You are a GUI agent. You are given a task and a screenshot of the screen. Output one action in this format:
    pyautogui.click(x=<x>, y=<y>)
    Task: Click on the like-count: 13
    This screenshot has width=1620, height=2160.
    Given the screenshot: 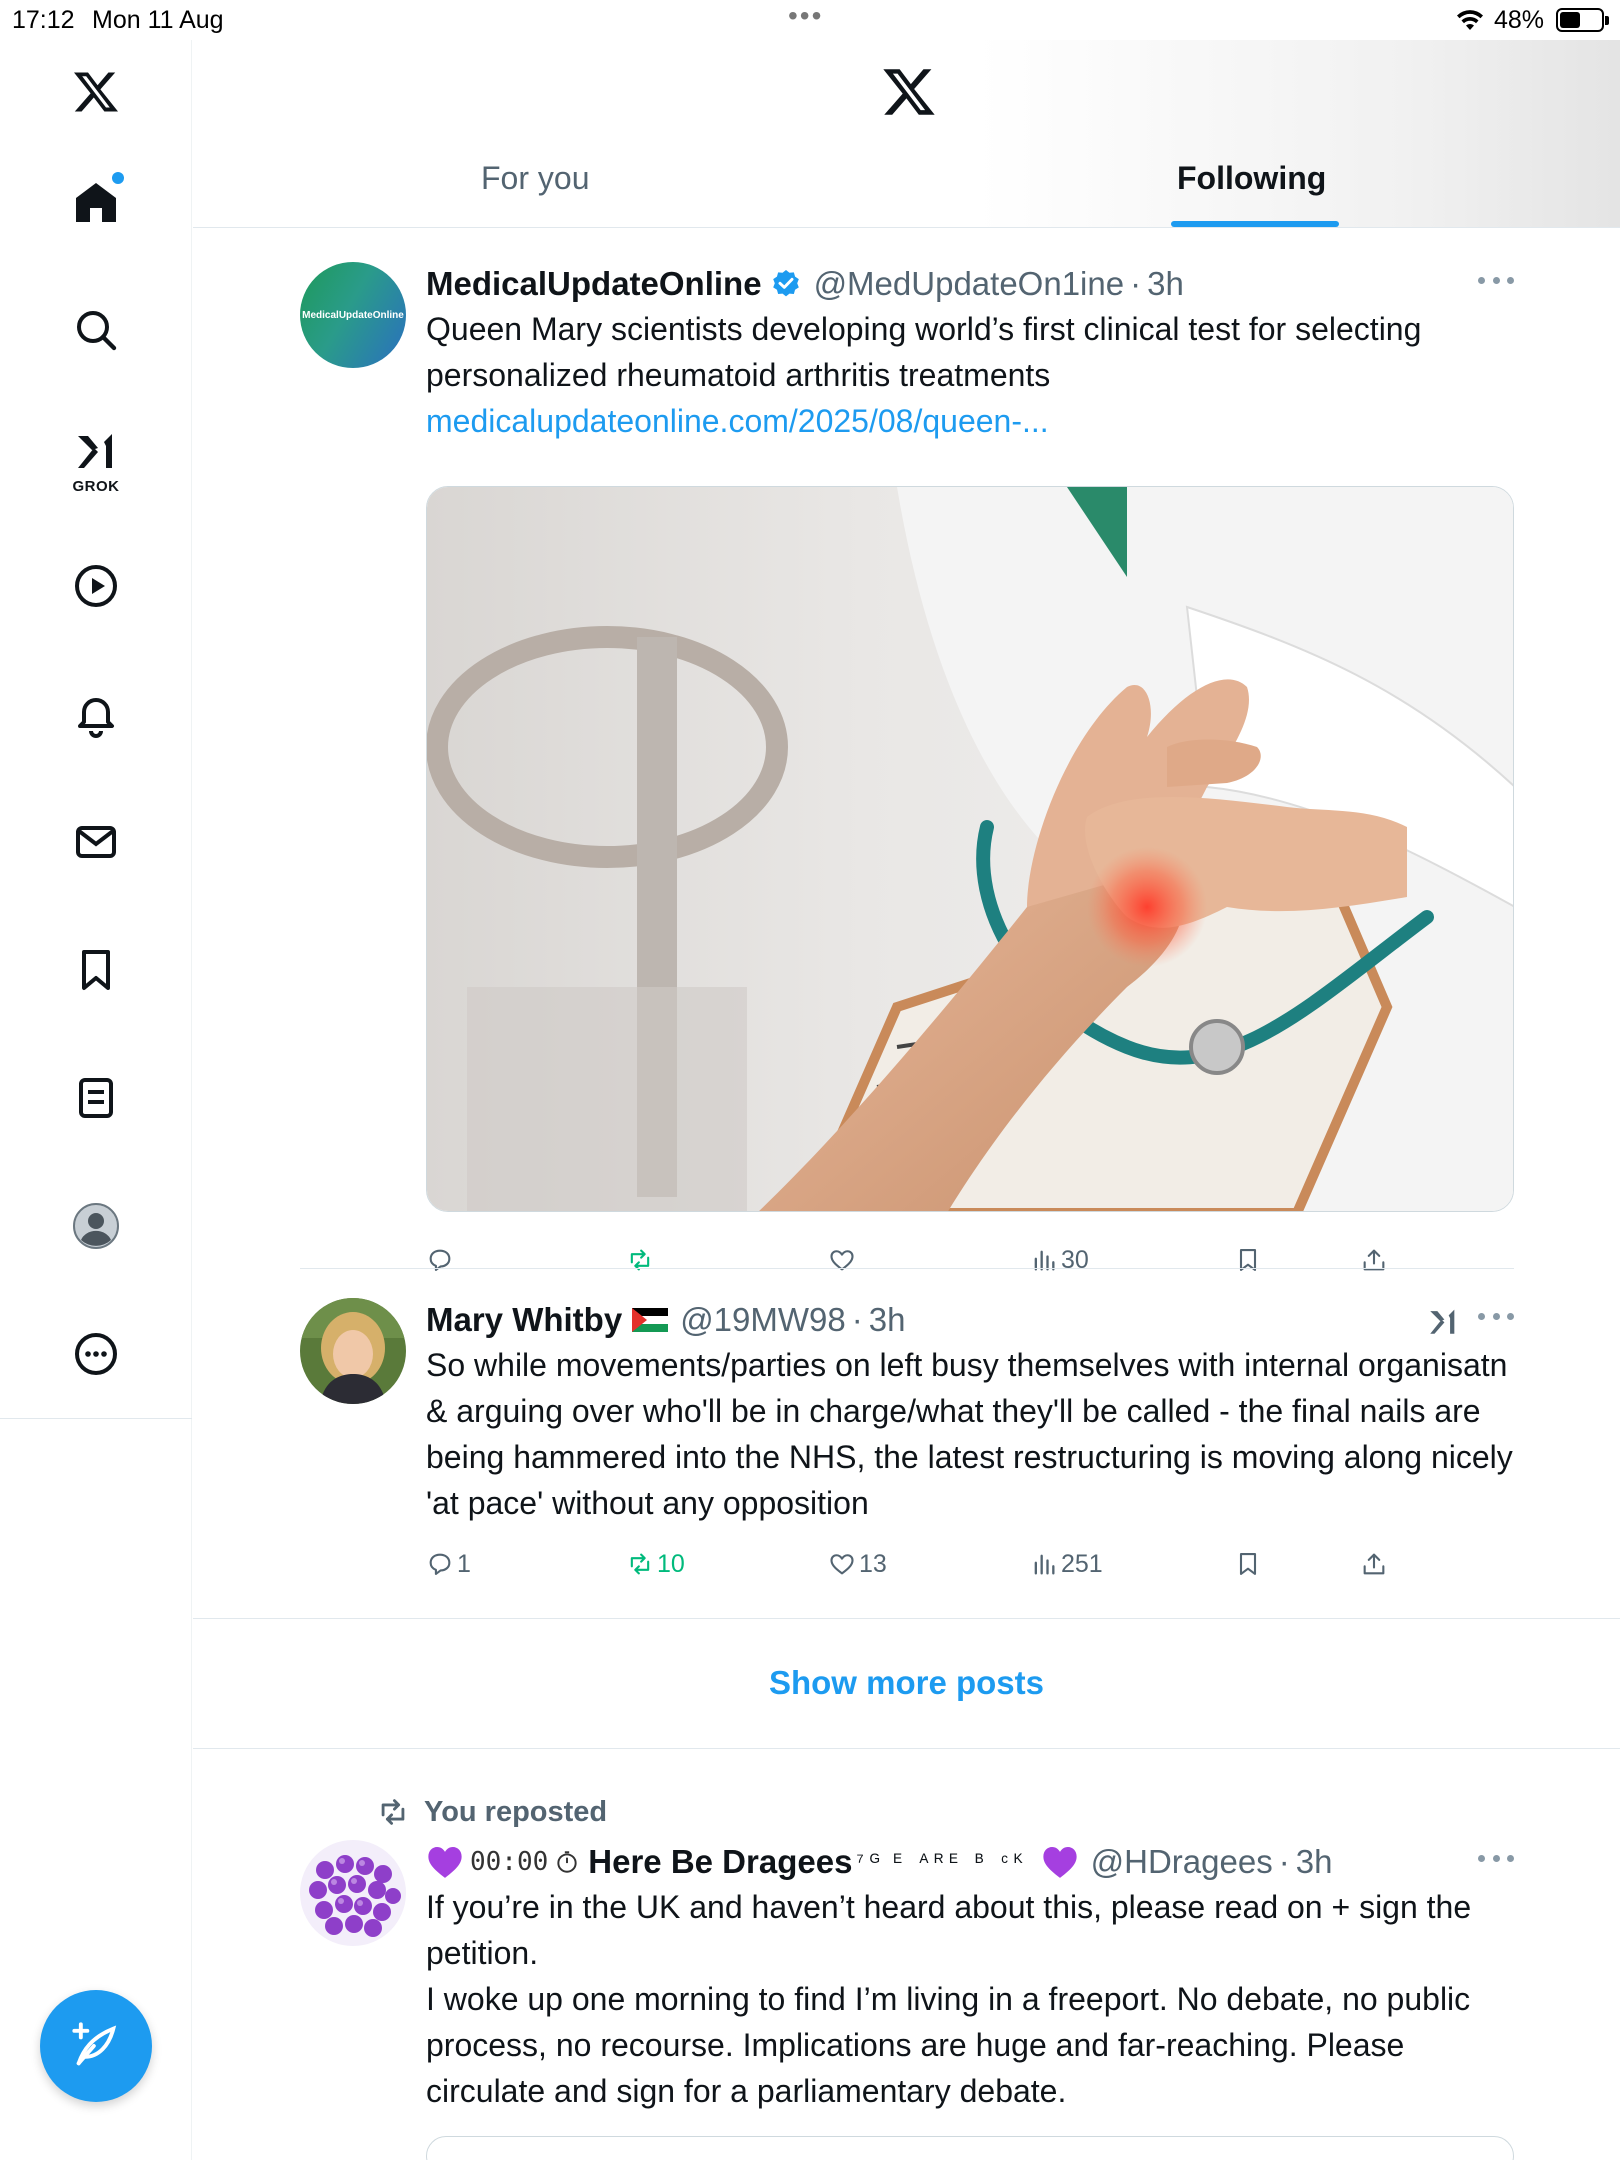 What is the action you would take?
    pyautogui.click(x=873, y=1563)
    